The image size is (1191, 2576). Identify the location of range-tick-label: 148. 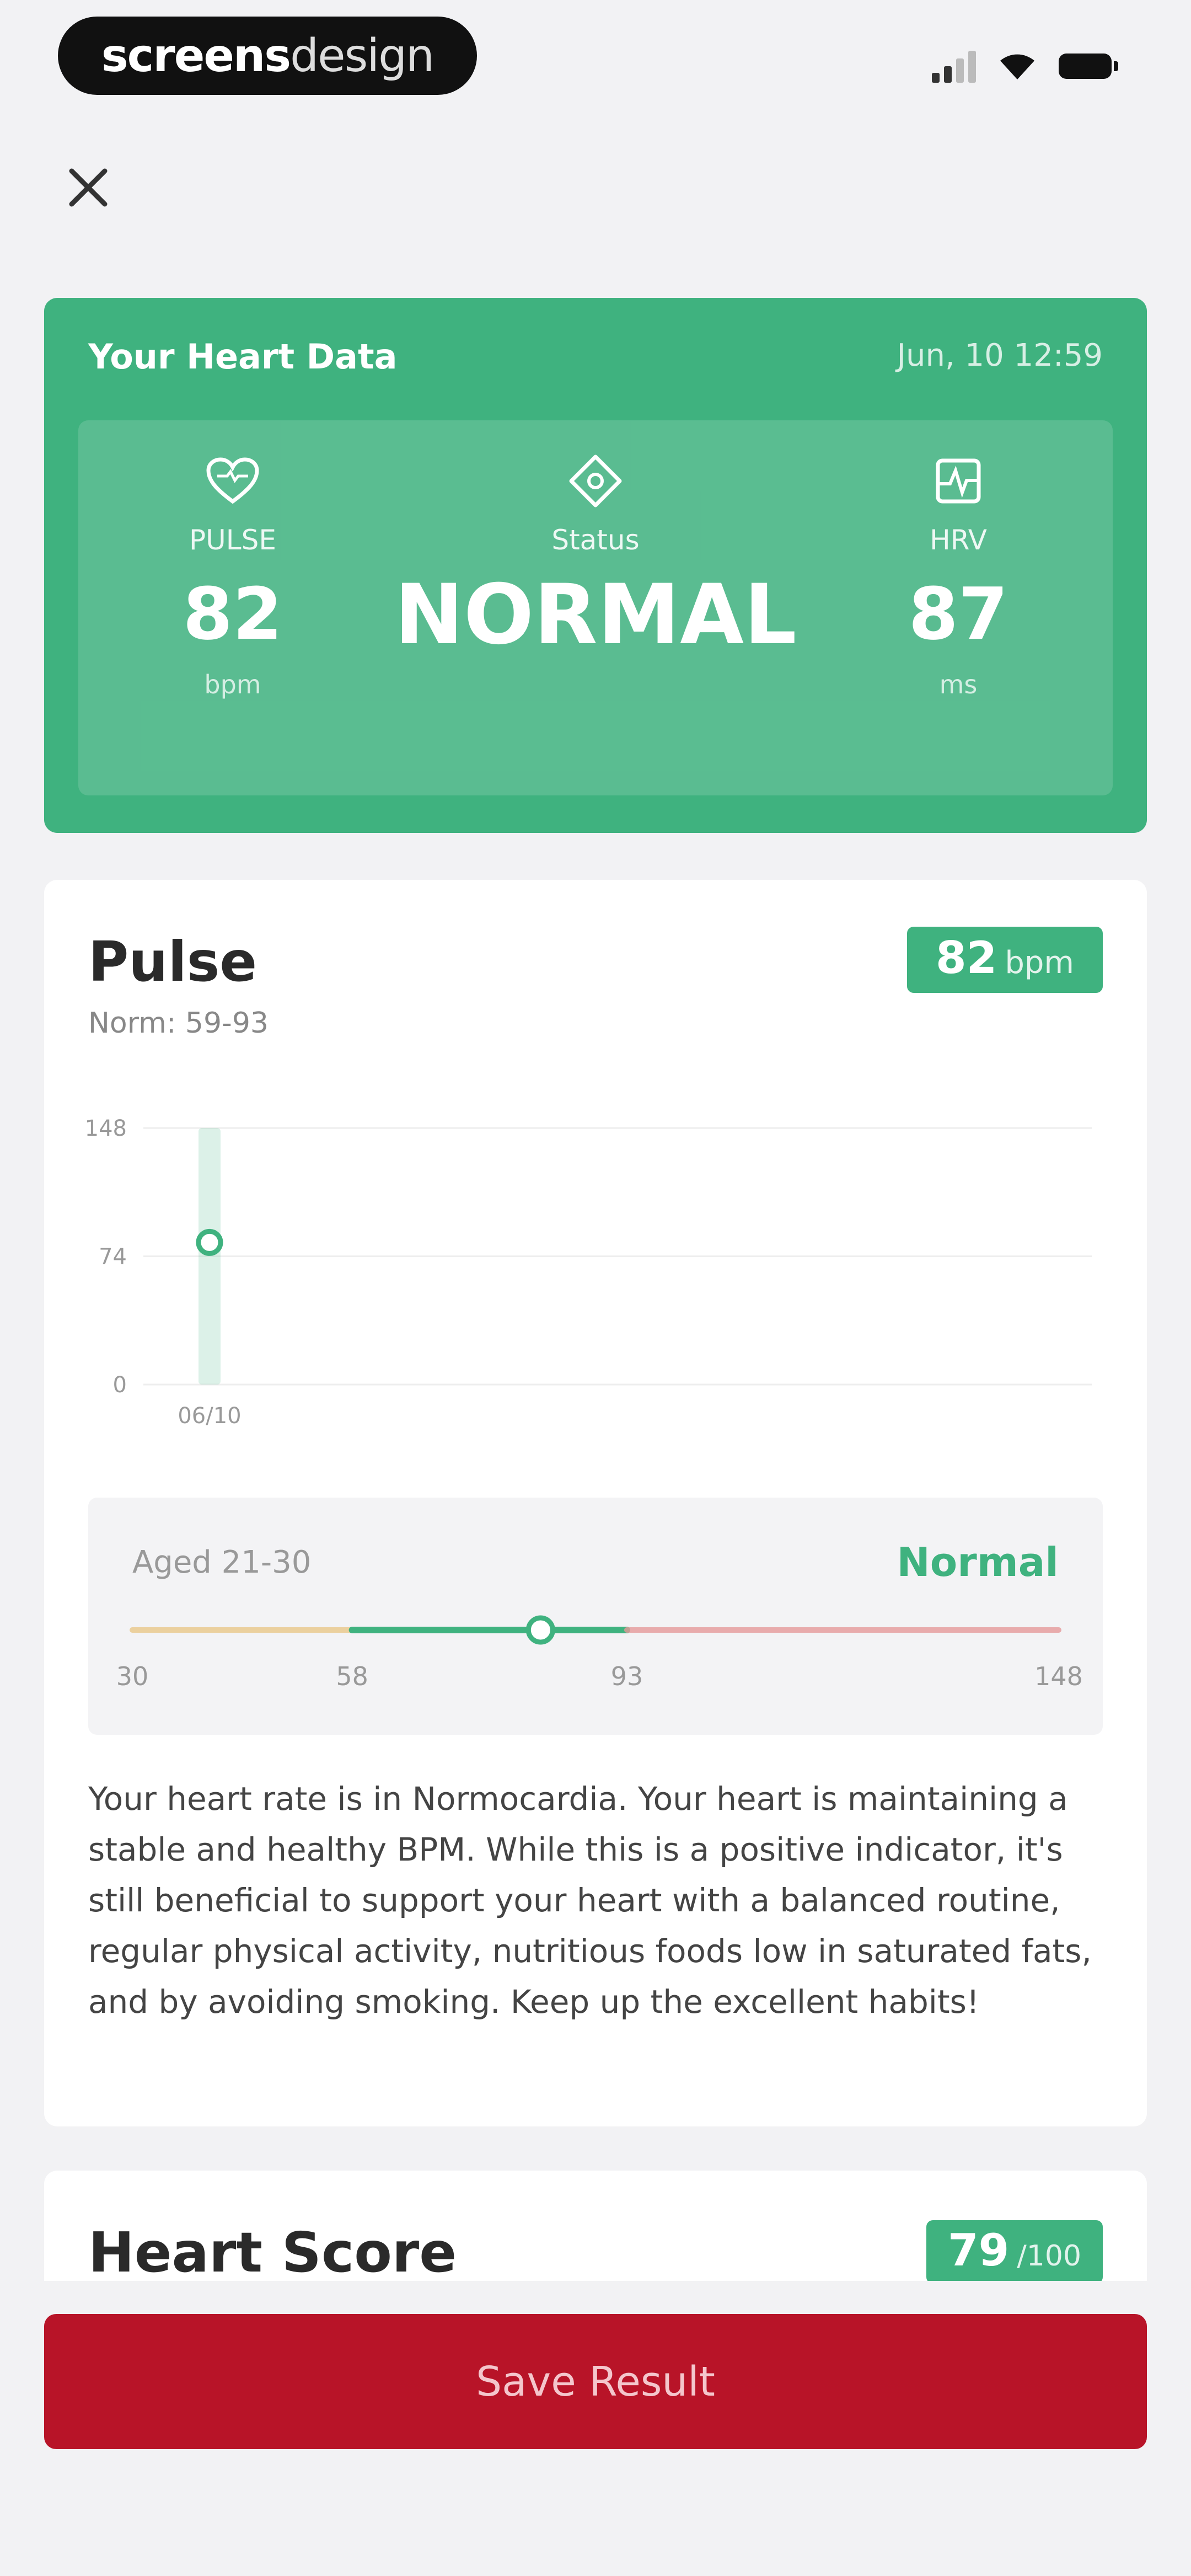
(1058, 1676).